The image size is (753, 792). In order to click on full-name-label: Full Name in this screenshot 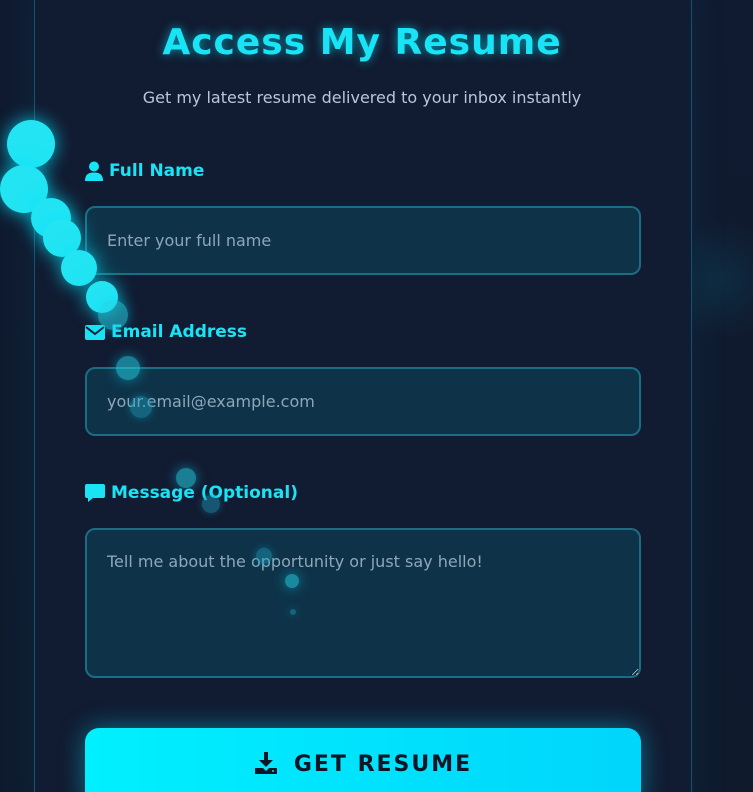, I will do `click(144, 171)`.